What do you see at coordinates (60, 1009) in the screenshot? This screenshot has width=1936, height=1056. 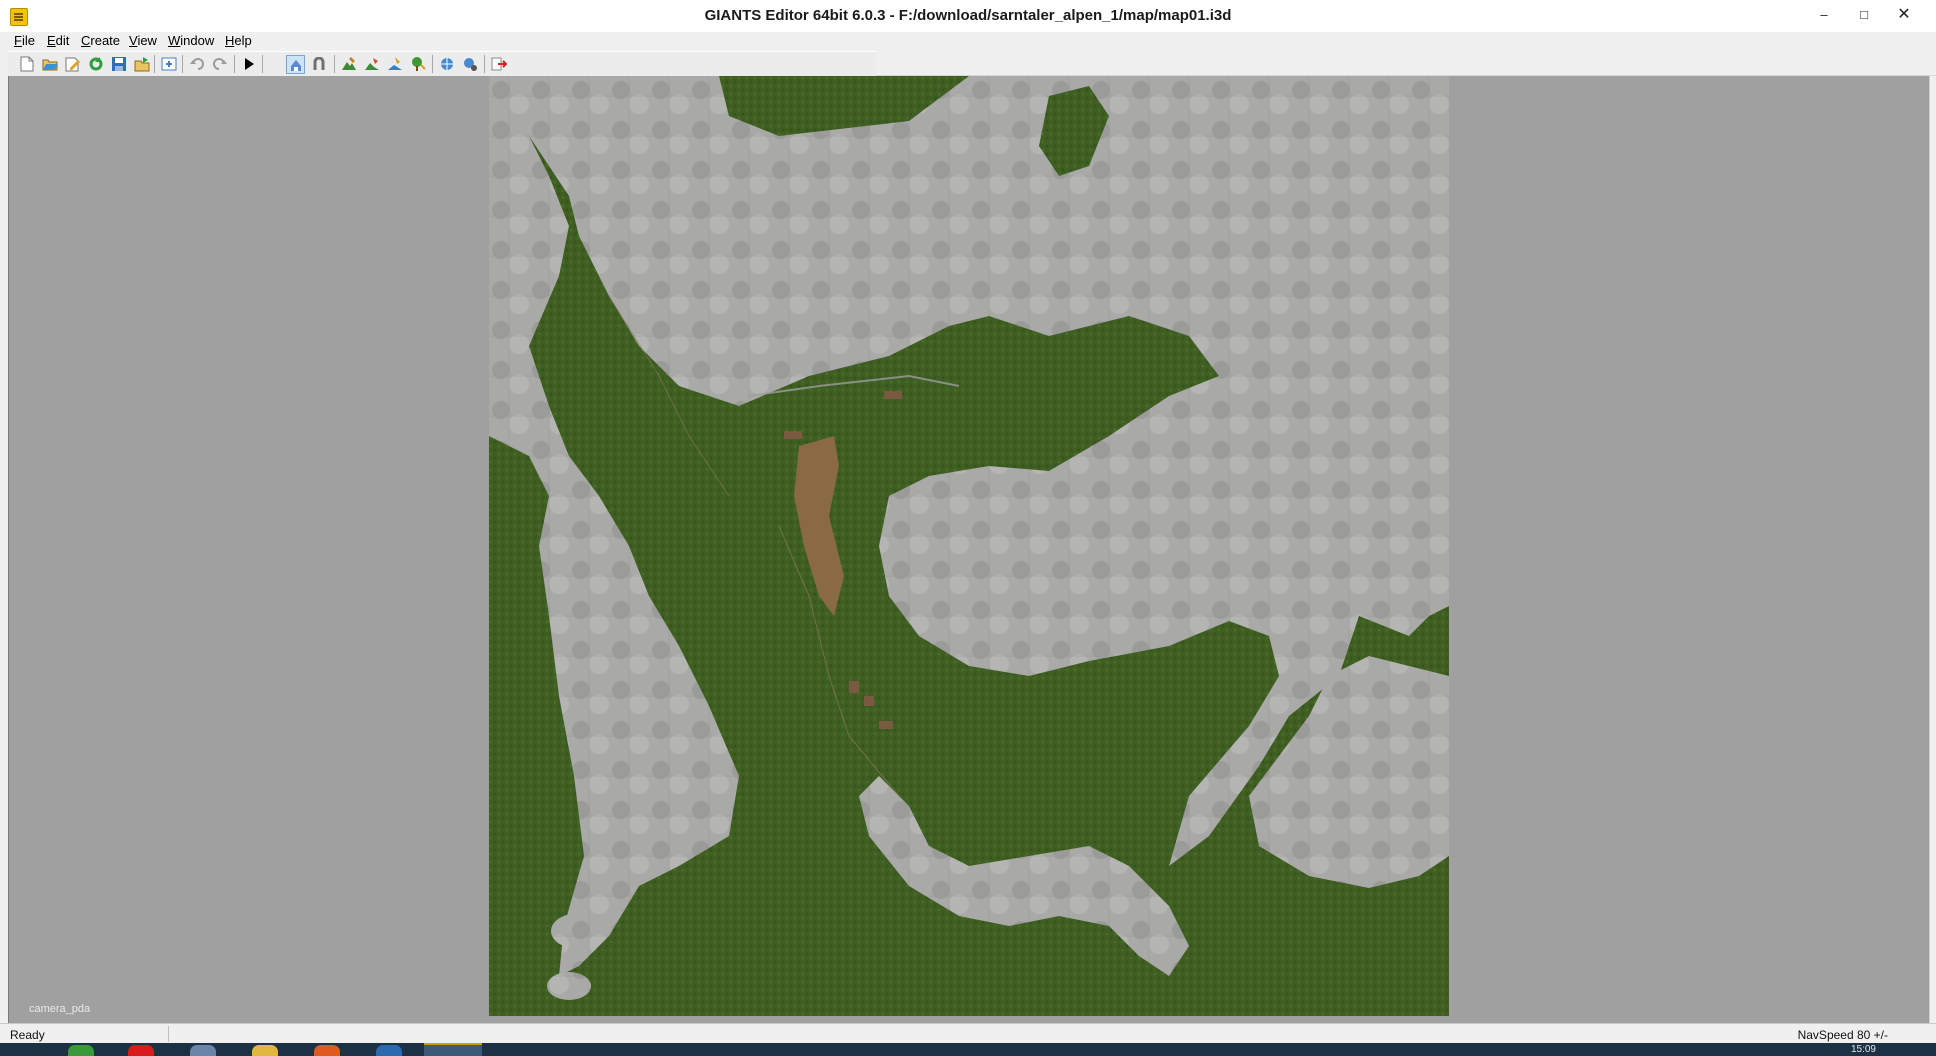 I see `camera-label: camera_pda` at bounding box center [60, 1009].